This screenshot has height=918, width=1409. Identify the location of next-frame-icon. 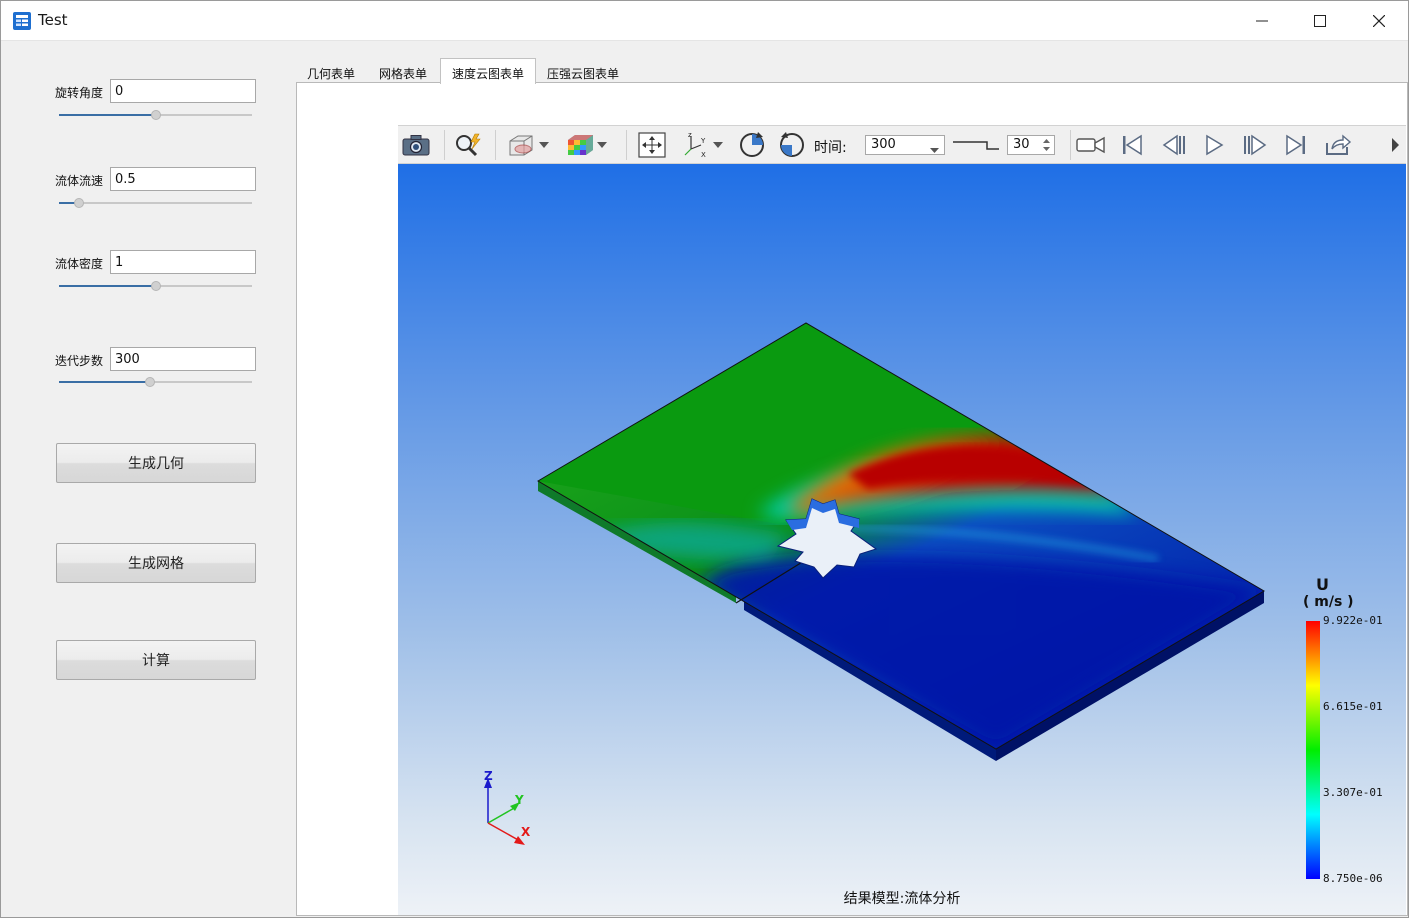
(1255, 145).